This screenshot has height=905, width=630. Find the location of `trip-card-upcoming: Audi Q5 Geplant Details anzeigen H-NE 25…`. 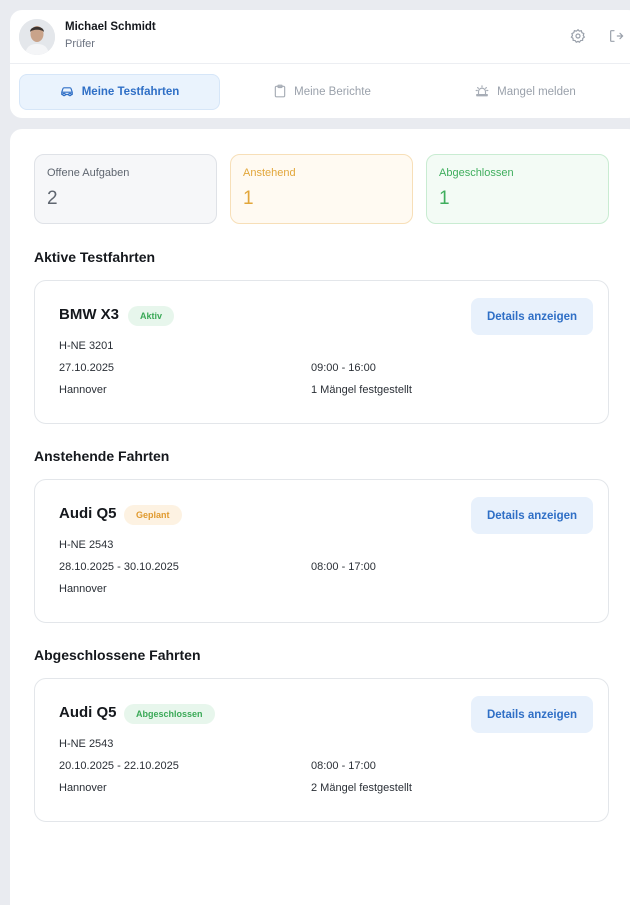

trip-card-upcoming: Audi Q5 Geplant Details anzeigen H-NE 25… is located at coordinates (321, 551).